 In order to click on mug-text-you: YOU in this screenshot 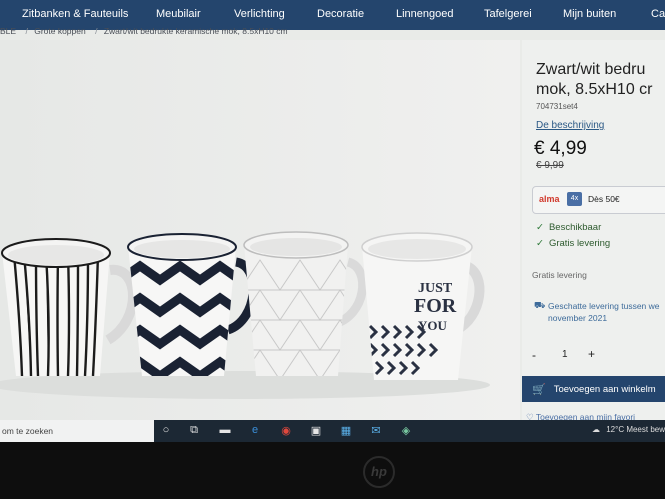, I will do `click(433, 325)`.